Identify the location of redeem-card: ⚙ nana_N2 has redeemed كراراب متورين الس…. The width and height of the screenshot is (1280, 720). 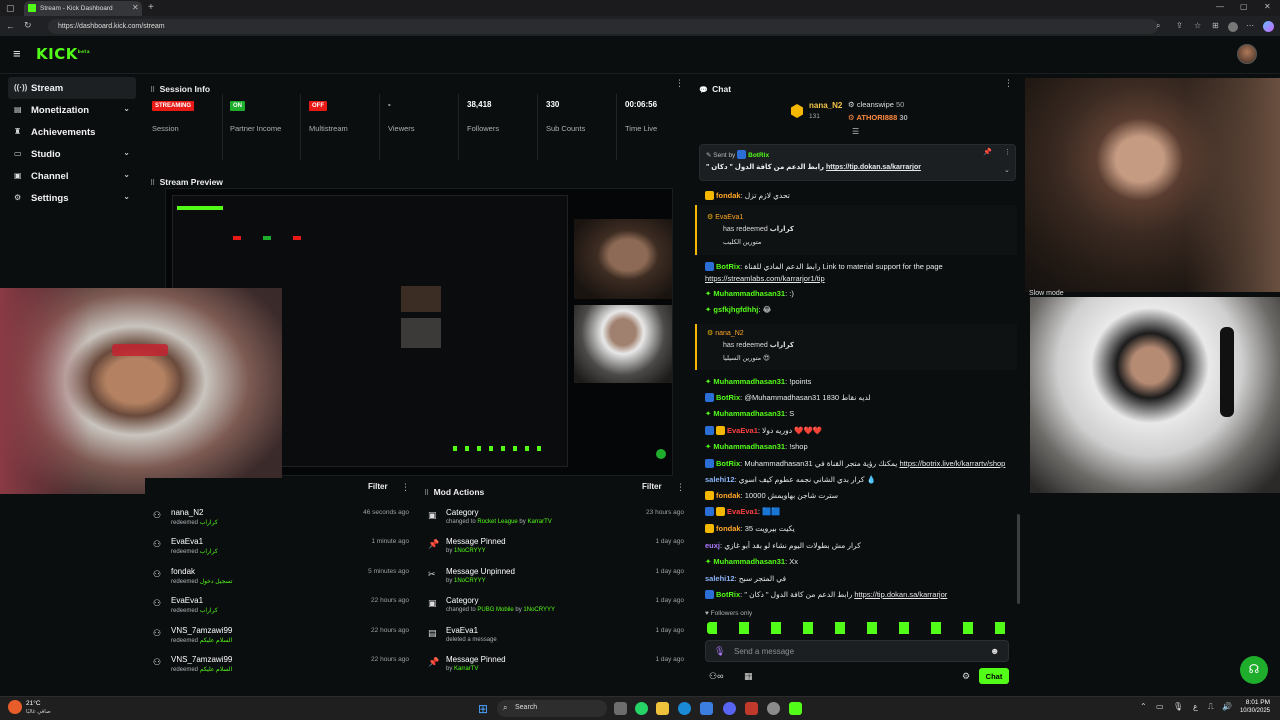
(856, 347).